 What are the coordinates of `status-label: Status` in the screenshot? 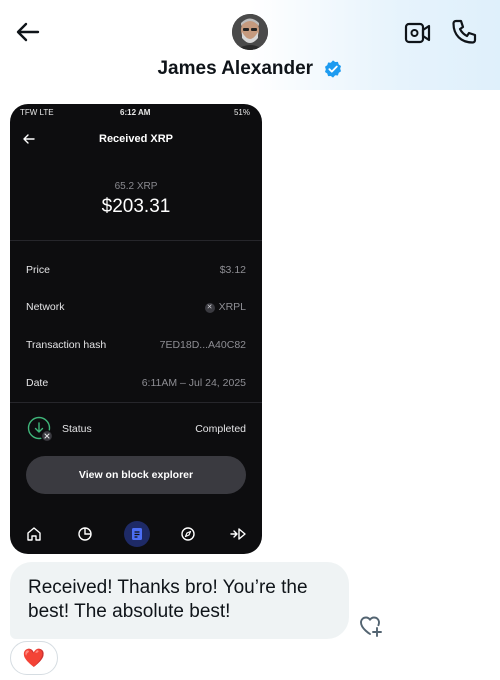 It's located at (77, 429).